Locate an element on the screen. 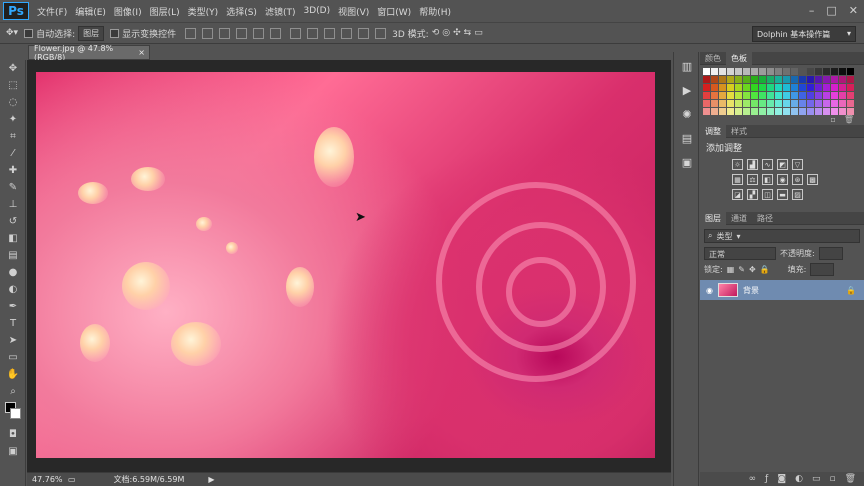 Image resolution: width=864 pixels, height=486 pixels. channel-mixer-icon: ⊛ is located at coordinates (797, 179).